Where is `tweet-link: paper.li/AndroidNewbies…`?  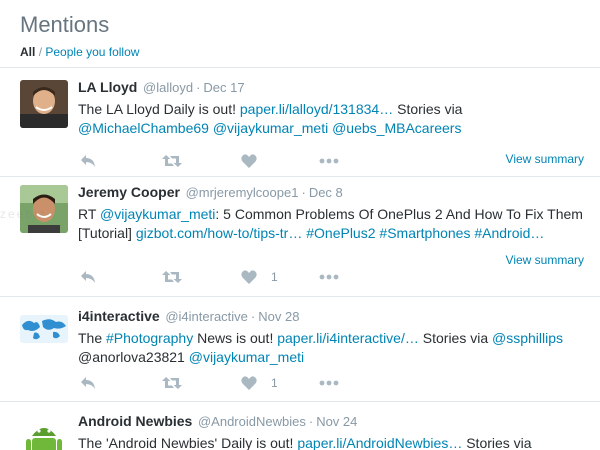 tweet-link: paper.li/AndroidNewbies… is located at coordinates (379, 442).